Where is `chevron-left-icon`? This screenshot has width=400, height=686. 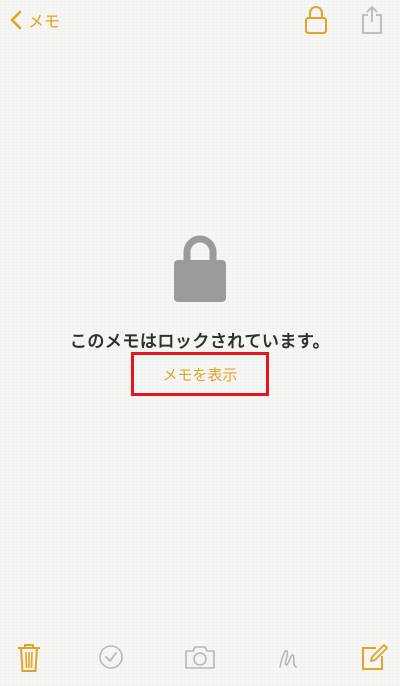
chevron-left-icon is located at coordinates (16, 20).